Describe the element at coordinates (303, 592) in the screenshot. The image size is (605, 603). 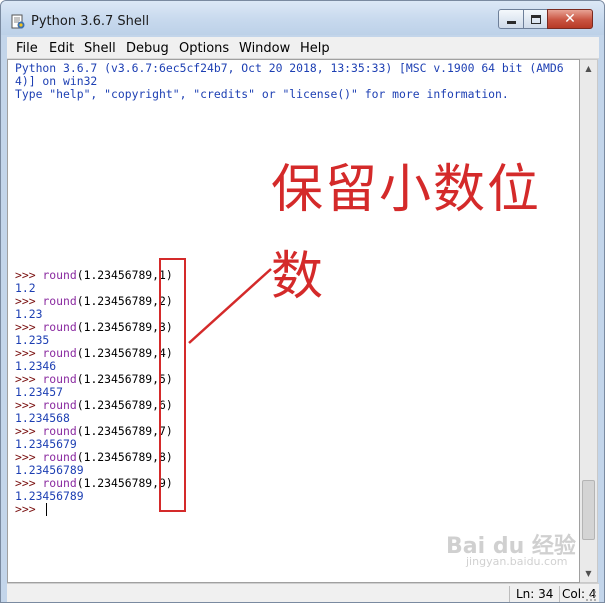
I see `status-bar: Ln: 34 Col: 4` at that location.